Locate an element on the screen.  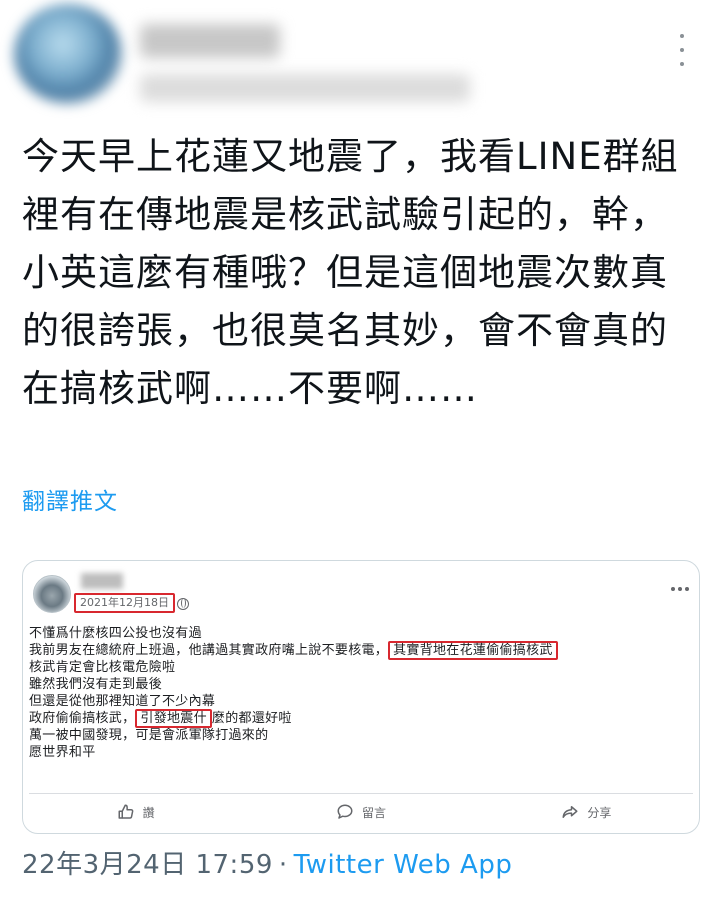
embedded-more-icon is located at coordinates (680, 589).